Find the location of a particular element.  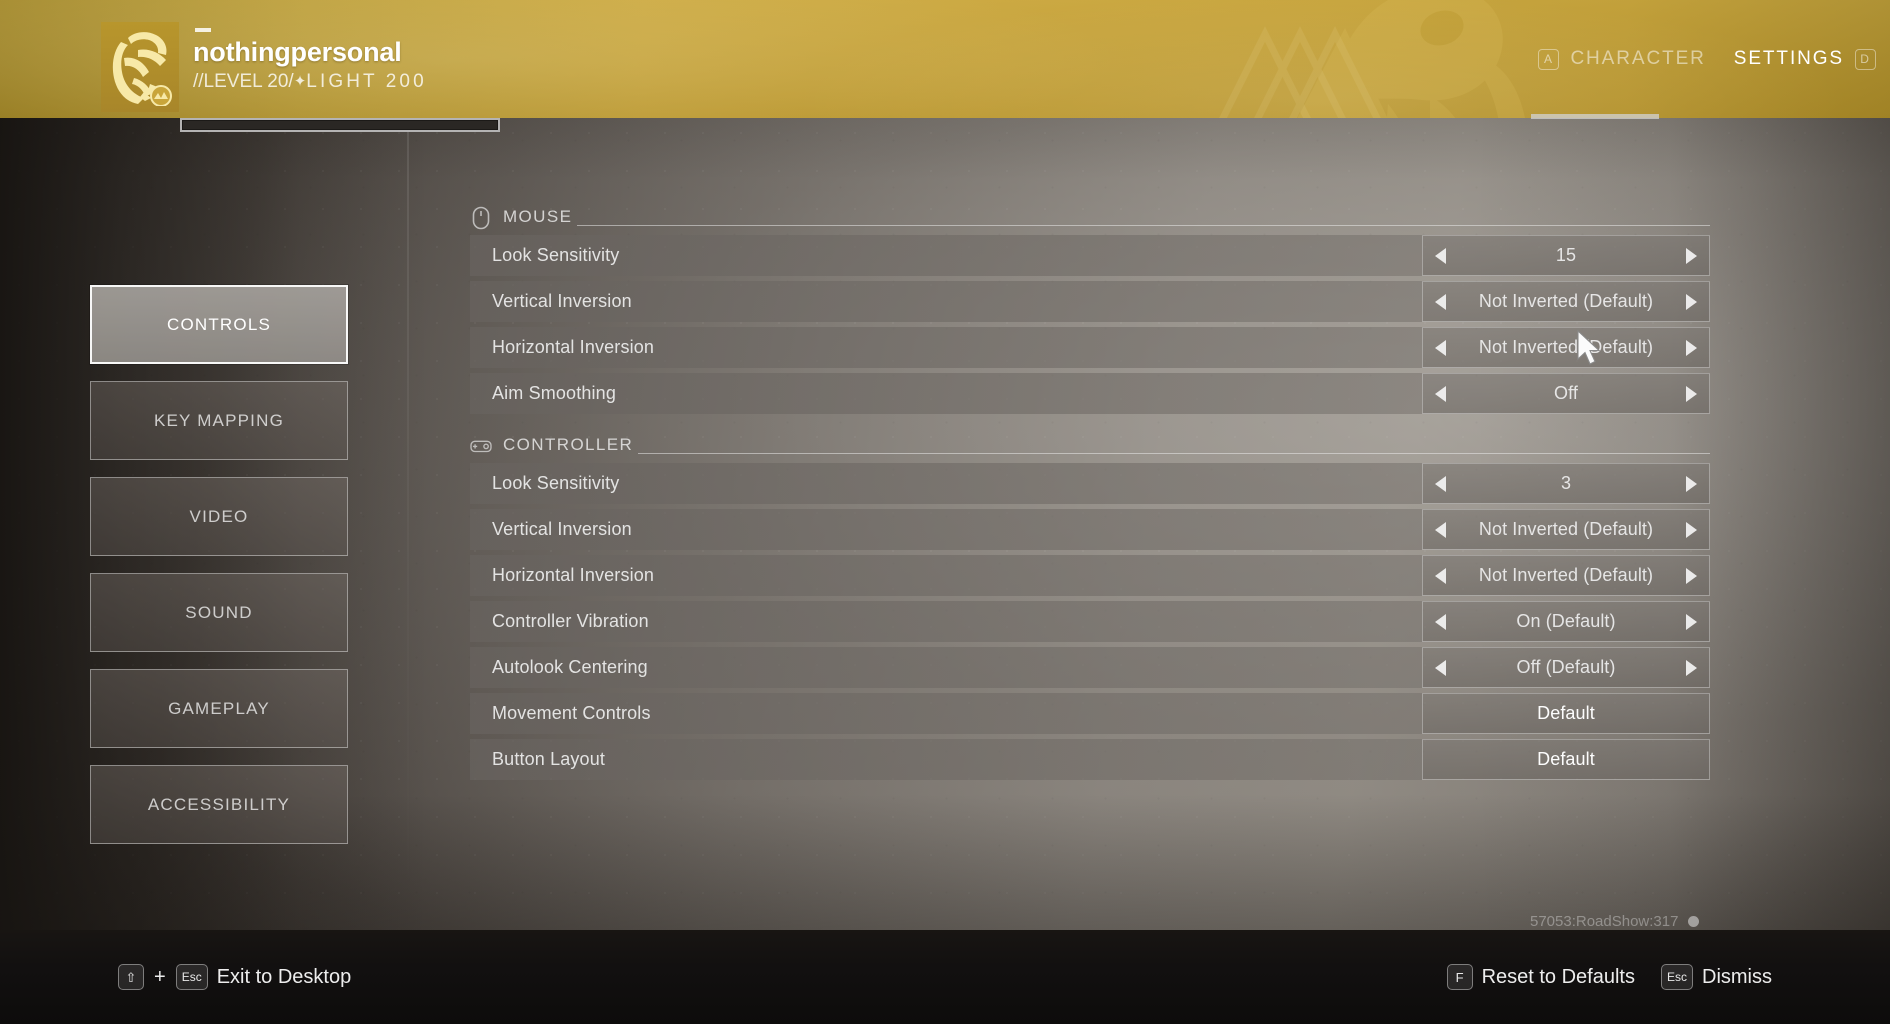

sidebar-item-gameplay: GAMEPLAY is located at coordinates (219, 708).